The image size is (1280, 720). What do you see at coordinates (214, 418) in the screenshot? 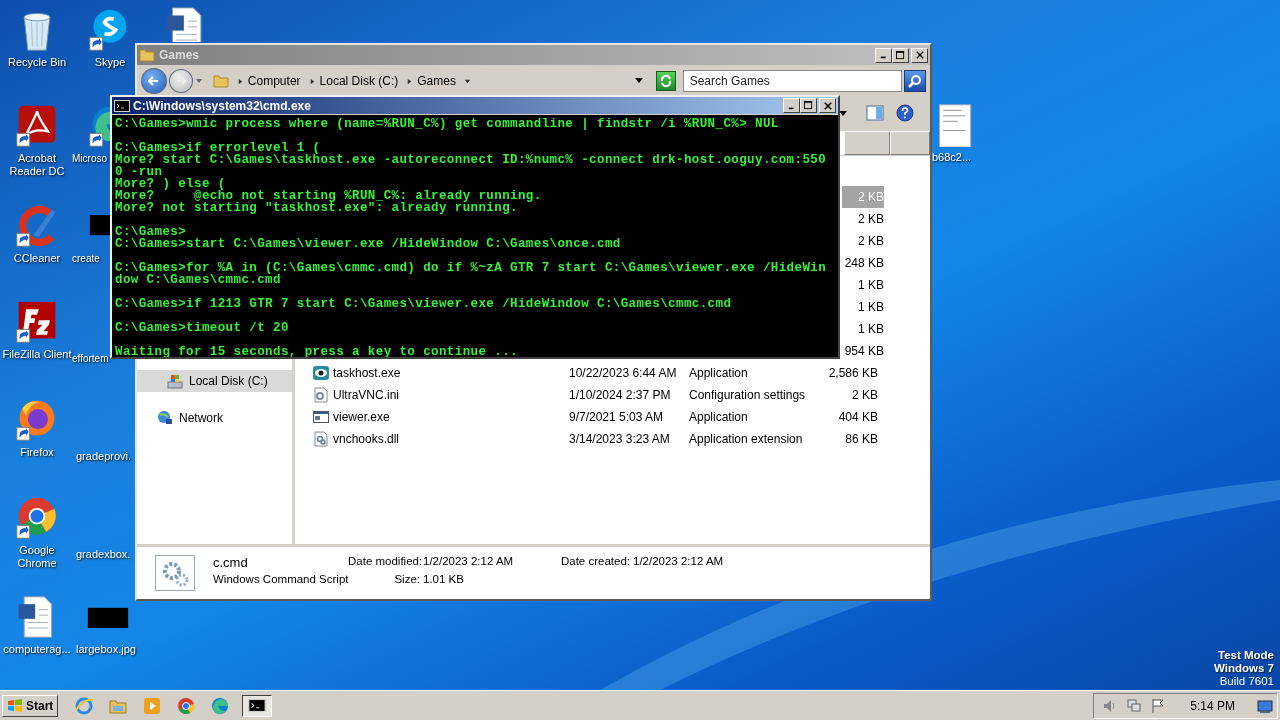
I see `navigation-item: Network` at bounding box center [214, 418].